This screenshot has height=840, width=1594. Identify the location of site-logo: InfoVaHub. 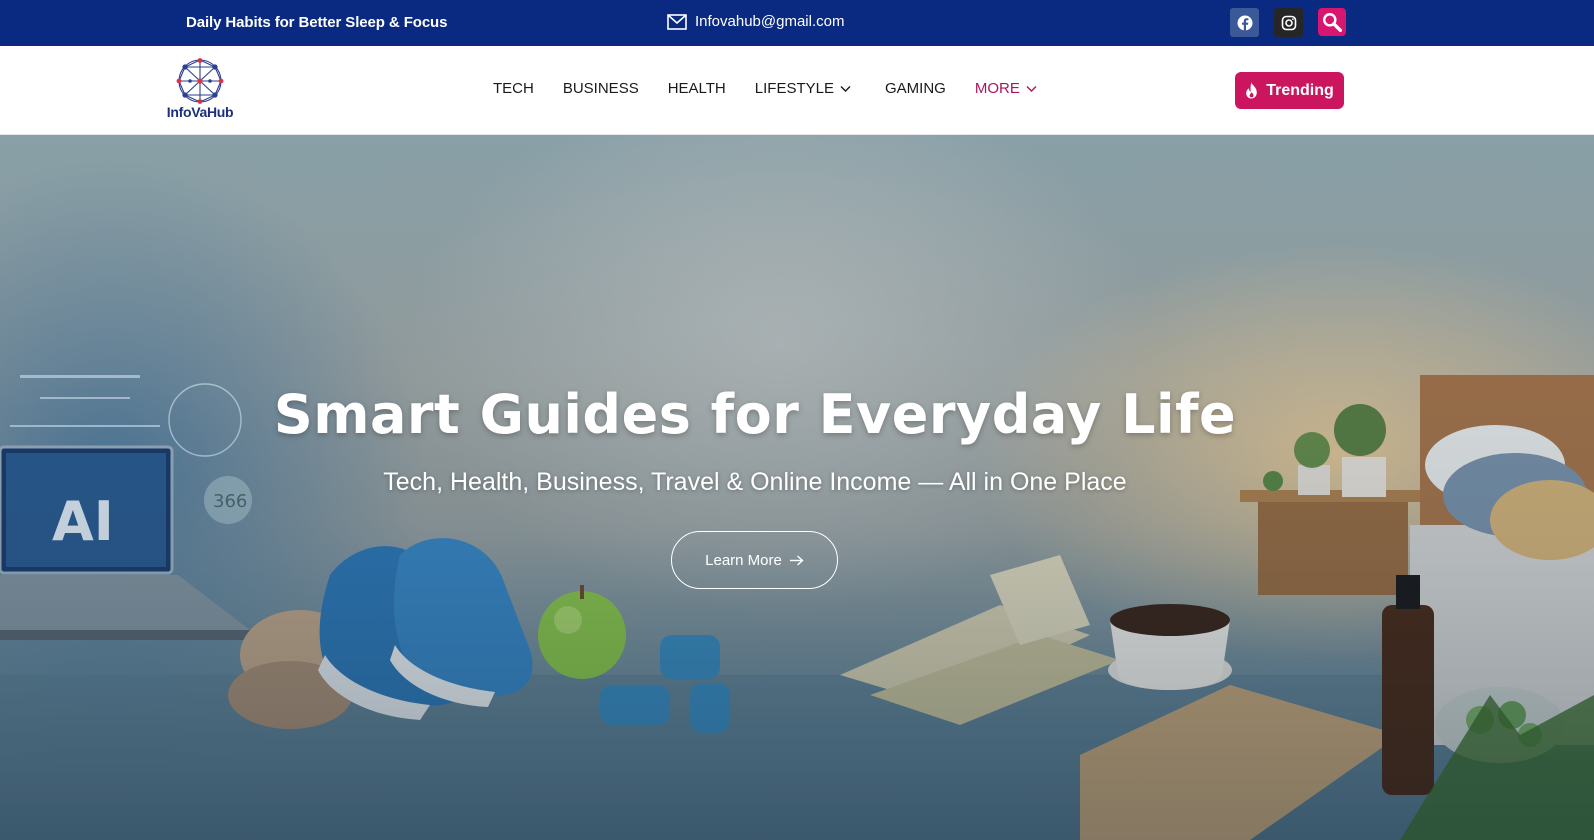
(200, 91).